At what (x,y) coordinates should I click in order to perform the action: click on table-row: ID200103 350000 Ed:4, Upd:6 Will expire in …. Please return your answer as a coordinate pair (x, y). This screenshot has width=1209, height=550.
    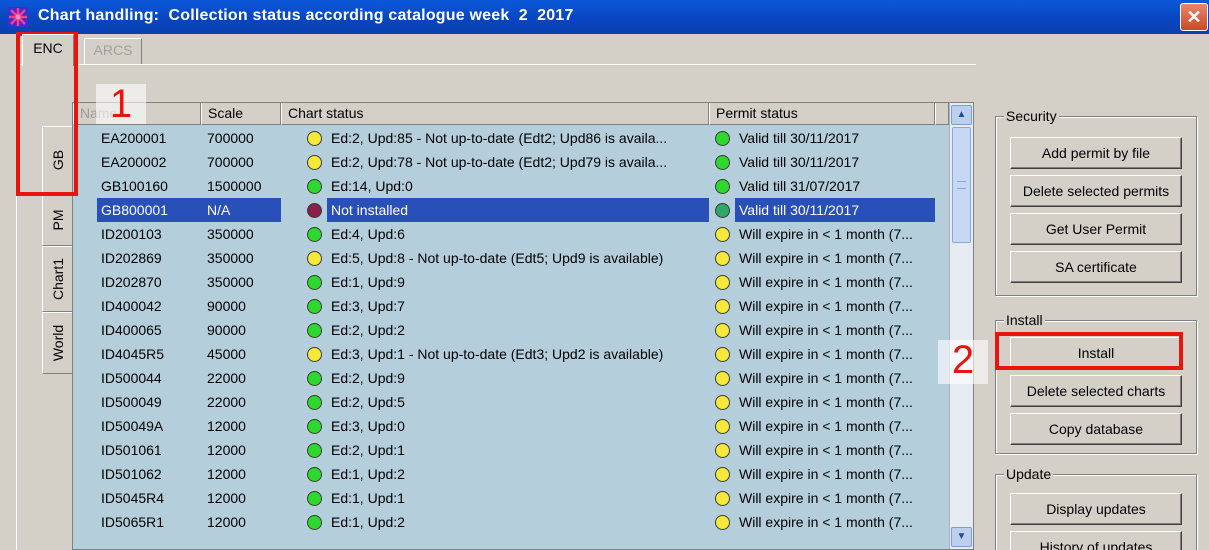
    Looking at the image, I should click on (511, 234).